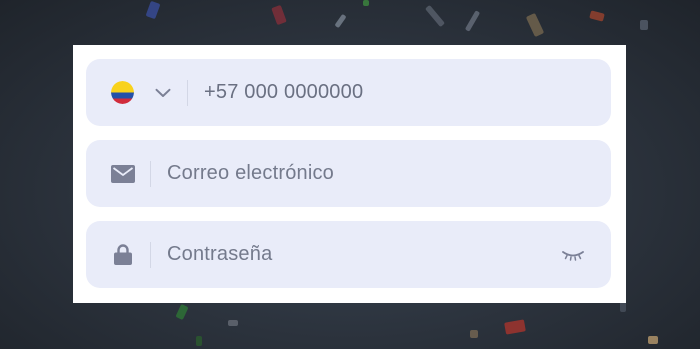  I want to click on chevron-down-icon, so click(163, 93).